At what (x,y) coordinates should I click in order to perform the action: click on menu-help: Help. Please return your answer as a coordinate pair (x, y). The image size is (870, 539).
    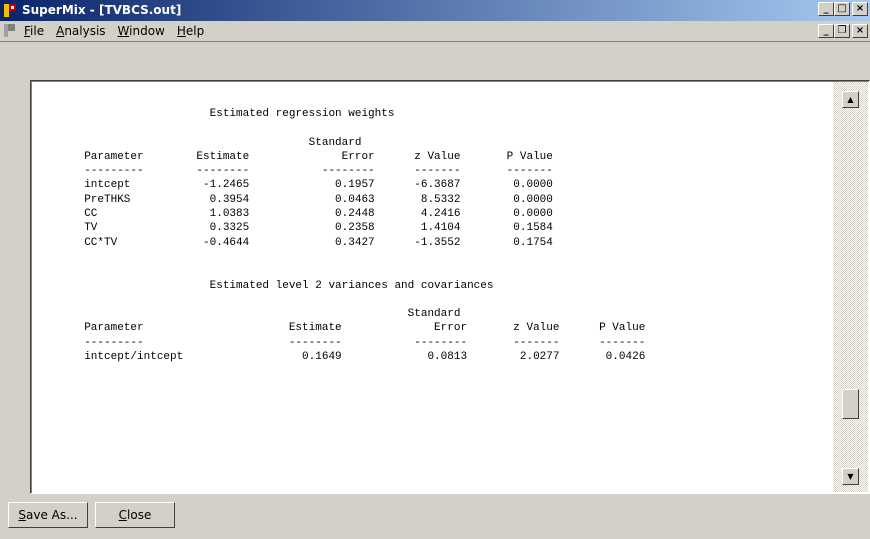
    Looking at the image, I should click on (190, 31).